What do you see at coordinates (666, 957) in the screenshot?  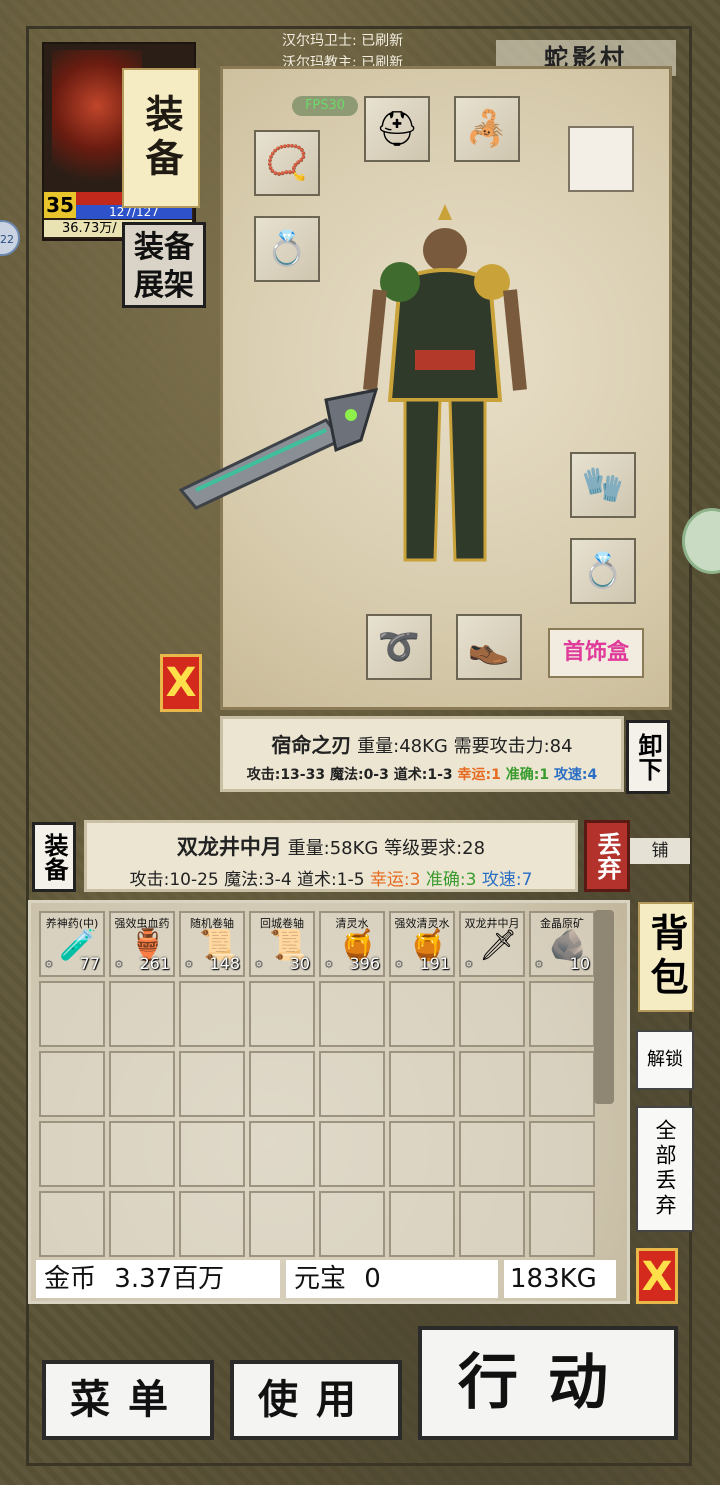 I see `tab-bag: 背包` at bounding box center [666, 957].